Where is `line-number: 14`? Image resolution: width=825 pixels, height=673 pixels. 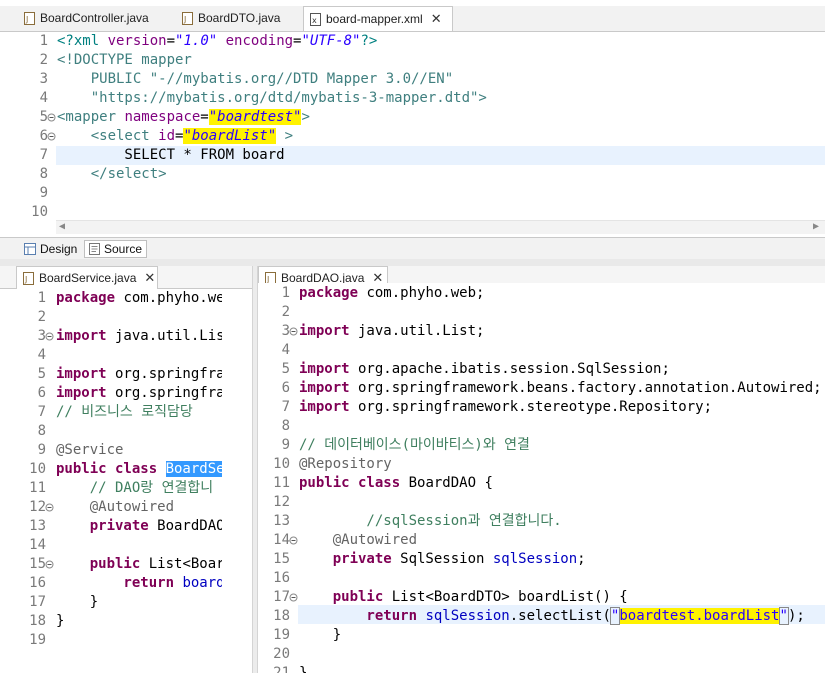
line-number: 14 is located at coordinates (281, 540).